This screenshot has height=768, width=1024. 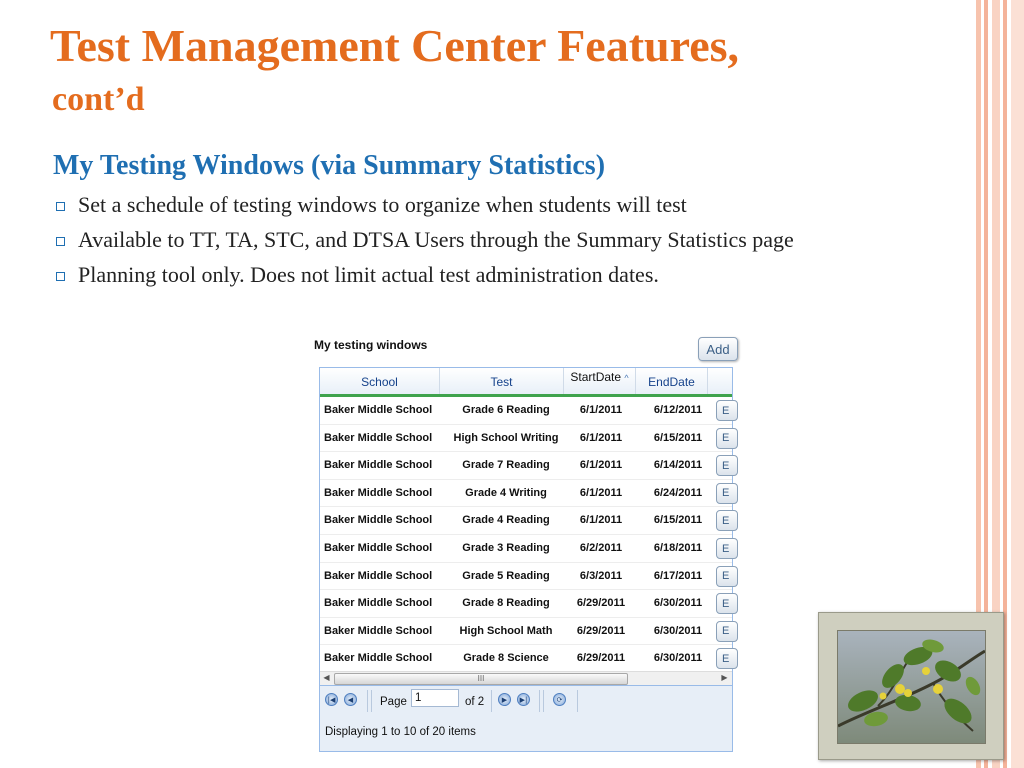 I want to click on cell-test: Grade 8 Reading, so click(x=506, y=603).